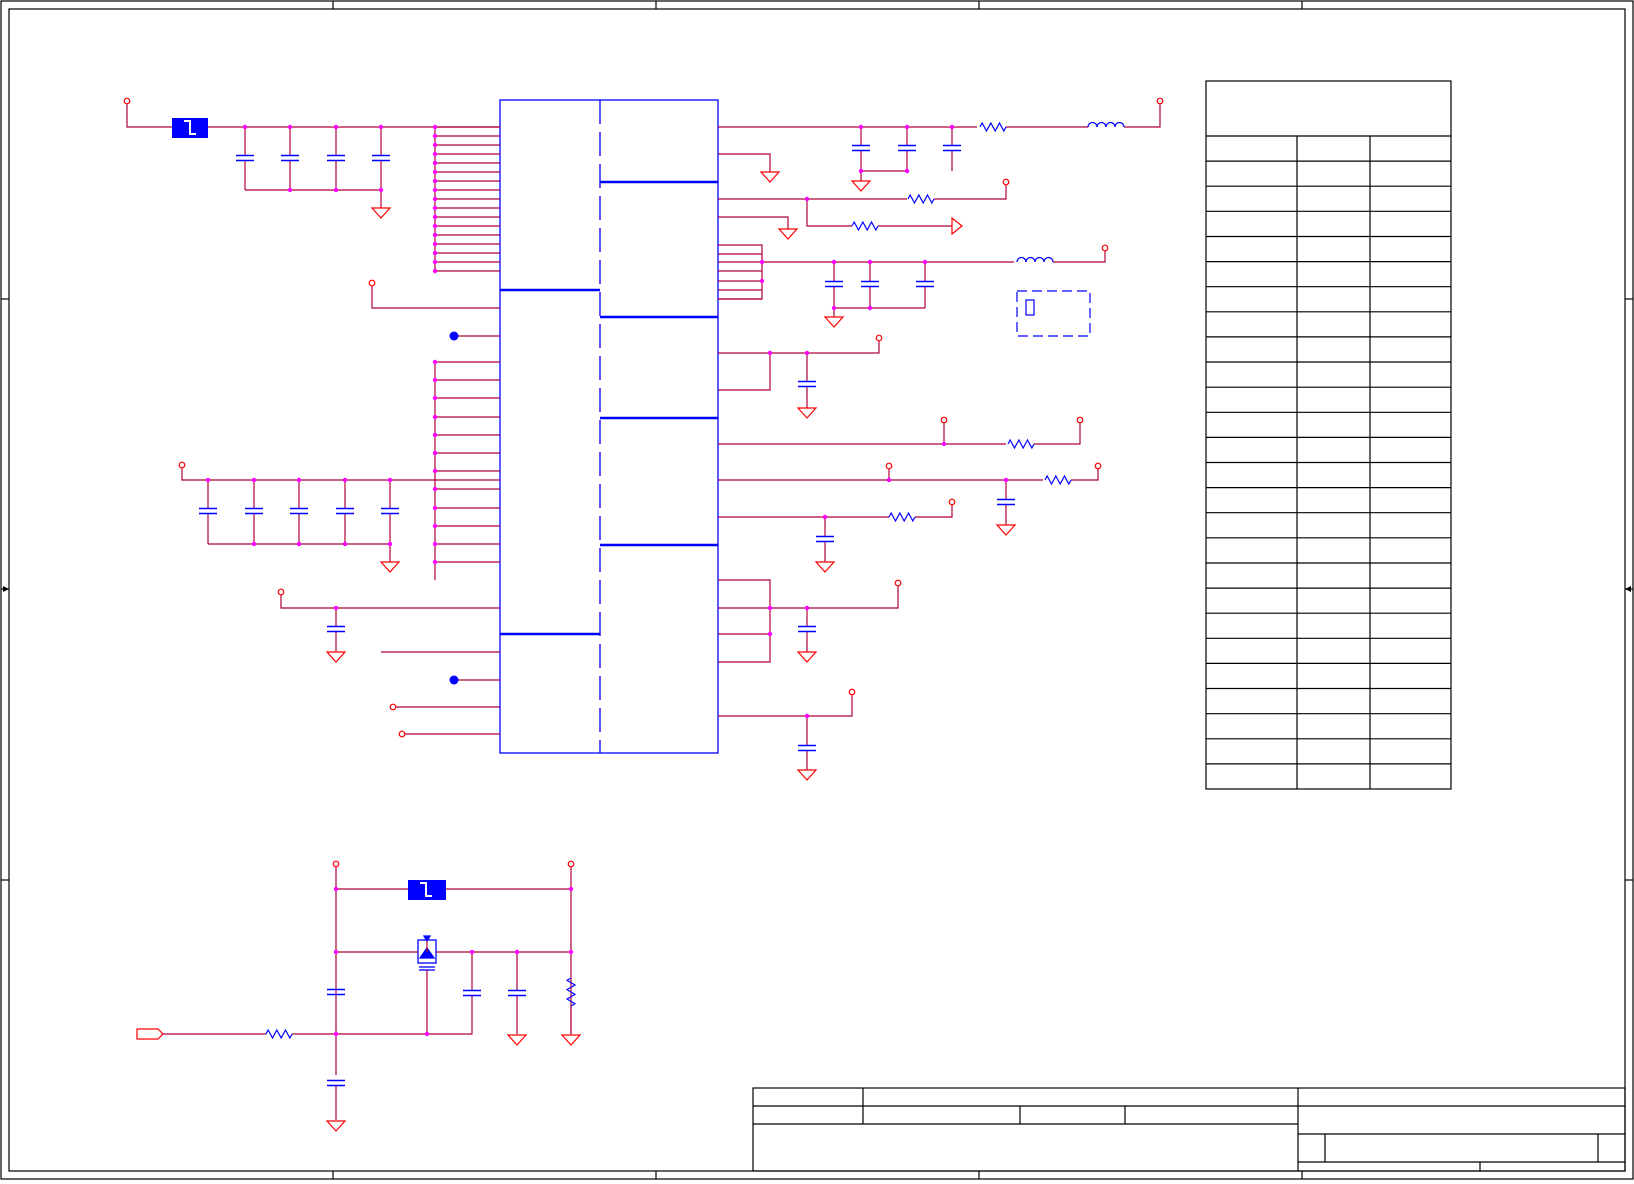  What do you see at coordinates (609, 426) in the screenshot?
I see `ic-chip` at bounding box center [609, 426].